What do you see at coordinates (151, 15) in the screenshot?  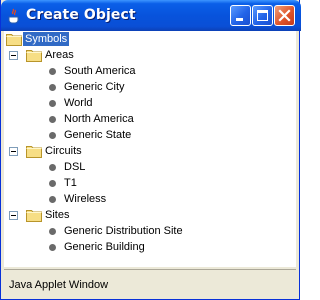 I see `title-bar: Create Object` at bounding box center [151, 15].